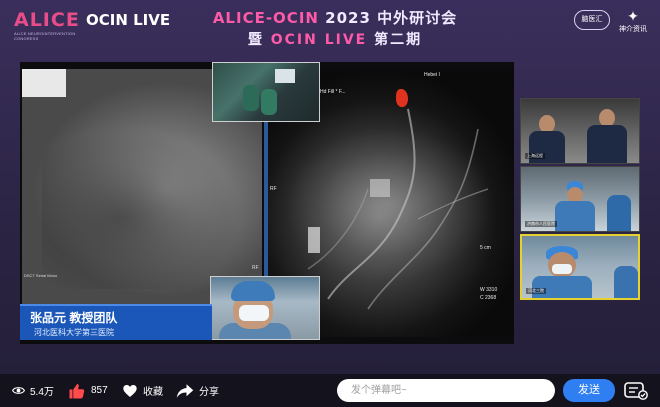 This screenshot has height=407, width=660. I want to click on shenjie-logo: ✦ 神介资讯, so click(633, 22).